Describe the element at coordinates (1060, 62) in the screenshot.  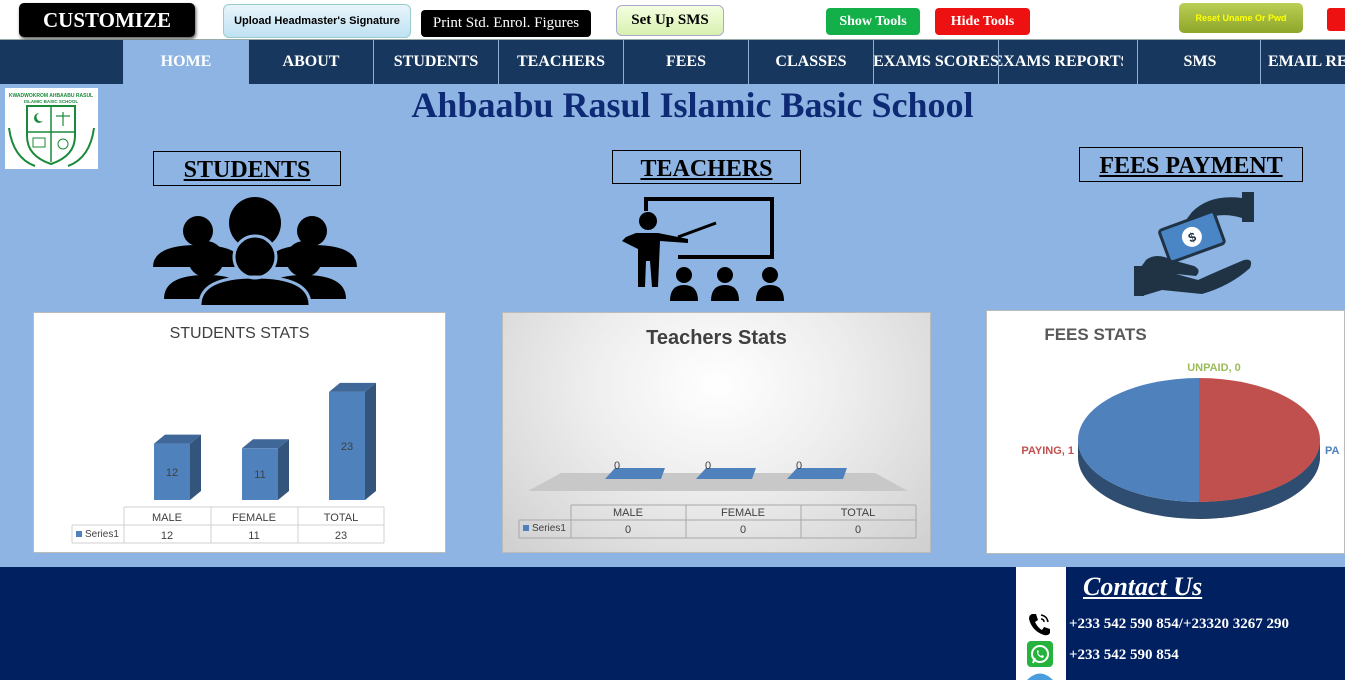
I see `nav-exams-reports: EXAMS REPORTS` at that location.